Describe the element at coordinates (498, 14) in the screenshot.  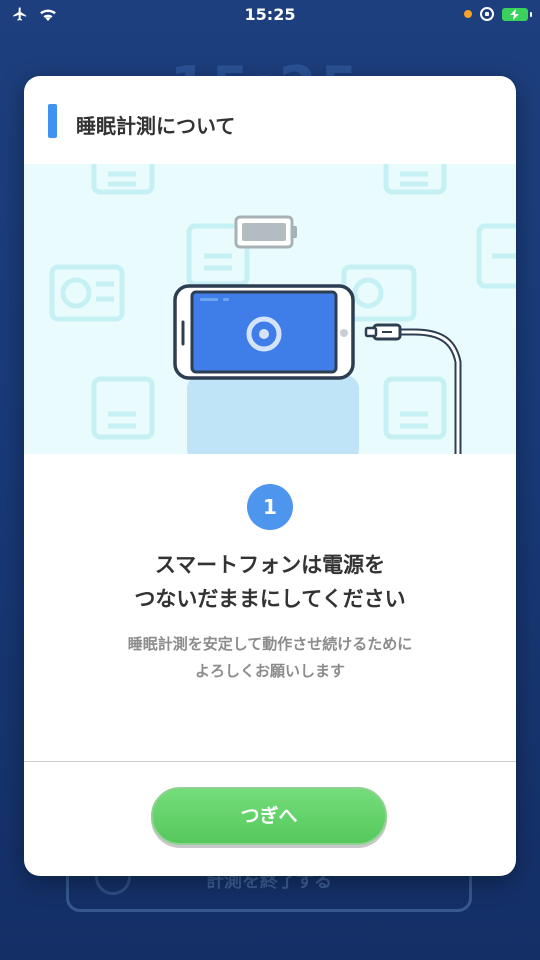
I see `status-right` at that location.